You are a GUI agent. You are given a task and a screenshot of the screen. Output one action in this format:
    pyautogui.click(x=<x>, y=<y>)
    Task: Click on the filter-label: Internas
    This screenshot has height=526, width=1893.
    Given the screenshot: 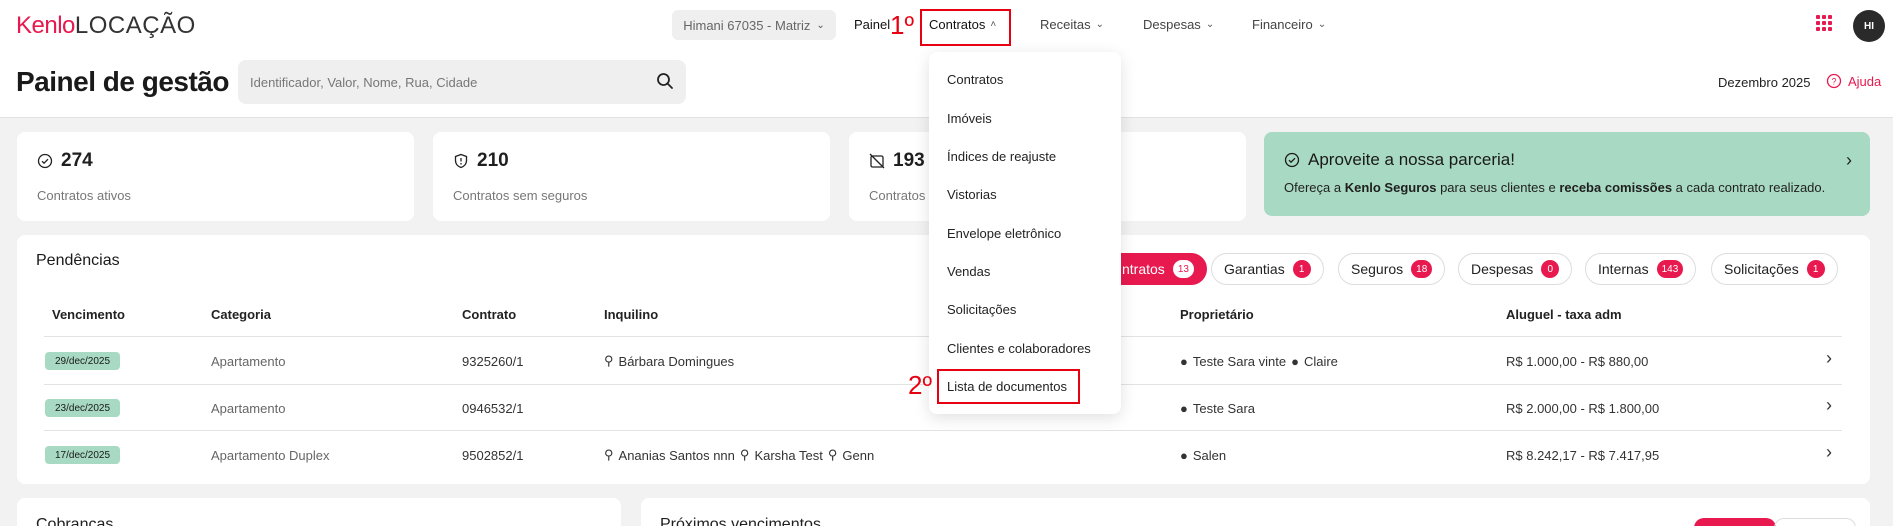 What is the action you would take?
    pyautogui.click(x=1623, y=269)
    